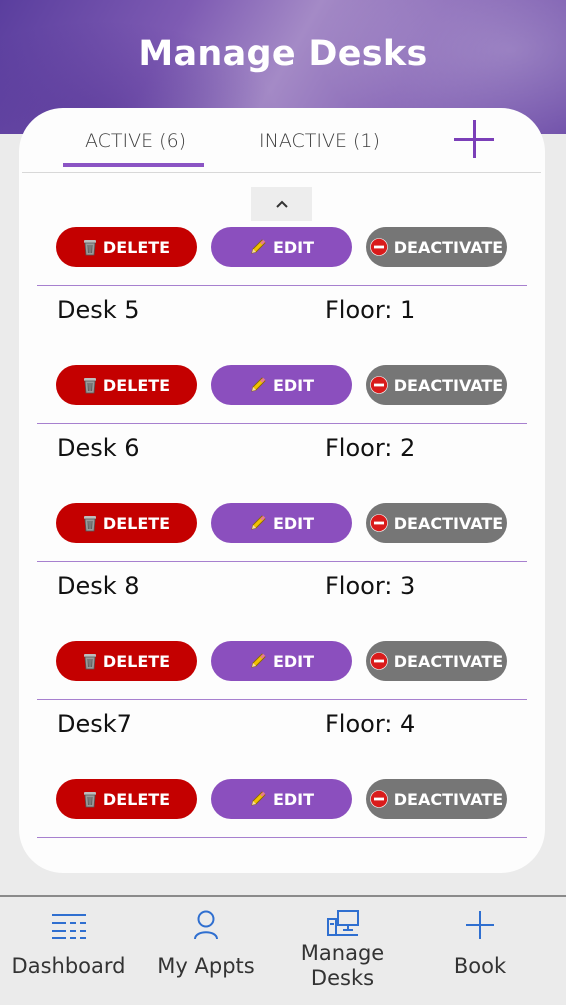 The height and width of the screenshot is (1005, 566). Describe the element at coordinates (370, 448) in the screenshot. I see `desk-floor: Floor: 2` at that location.